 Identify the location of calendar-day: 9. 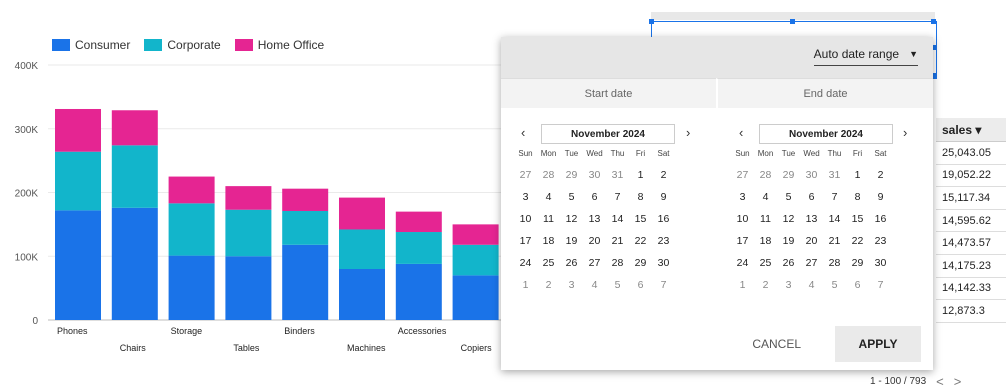
(663, 197).